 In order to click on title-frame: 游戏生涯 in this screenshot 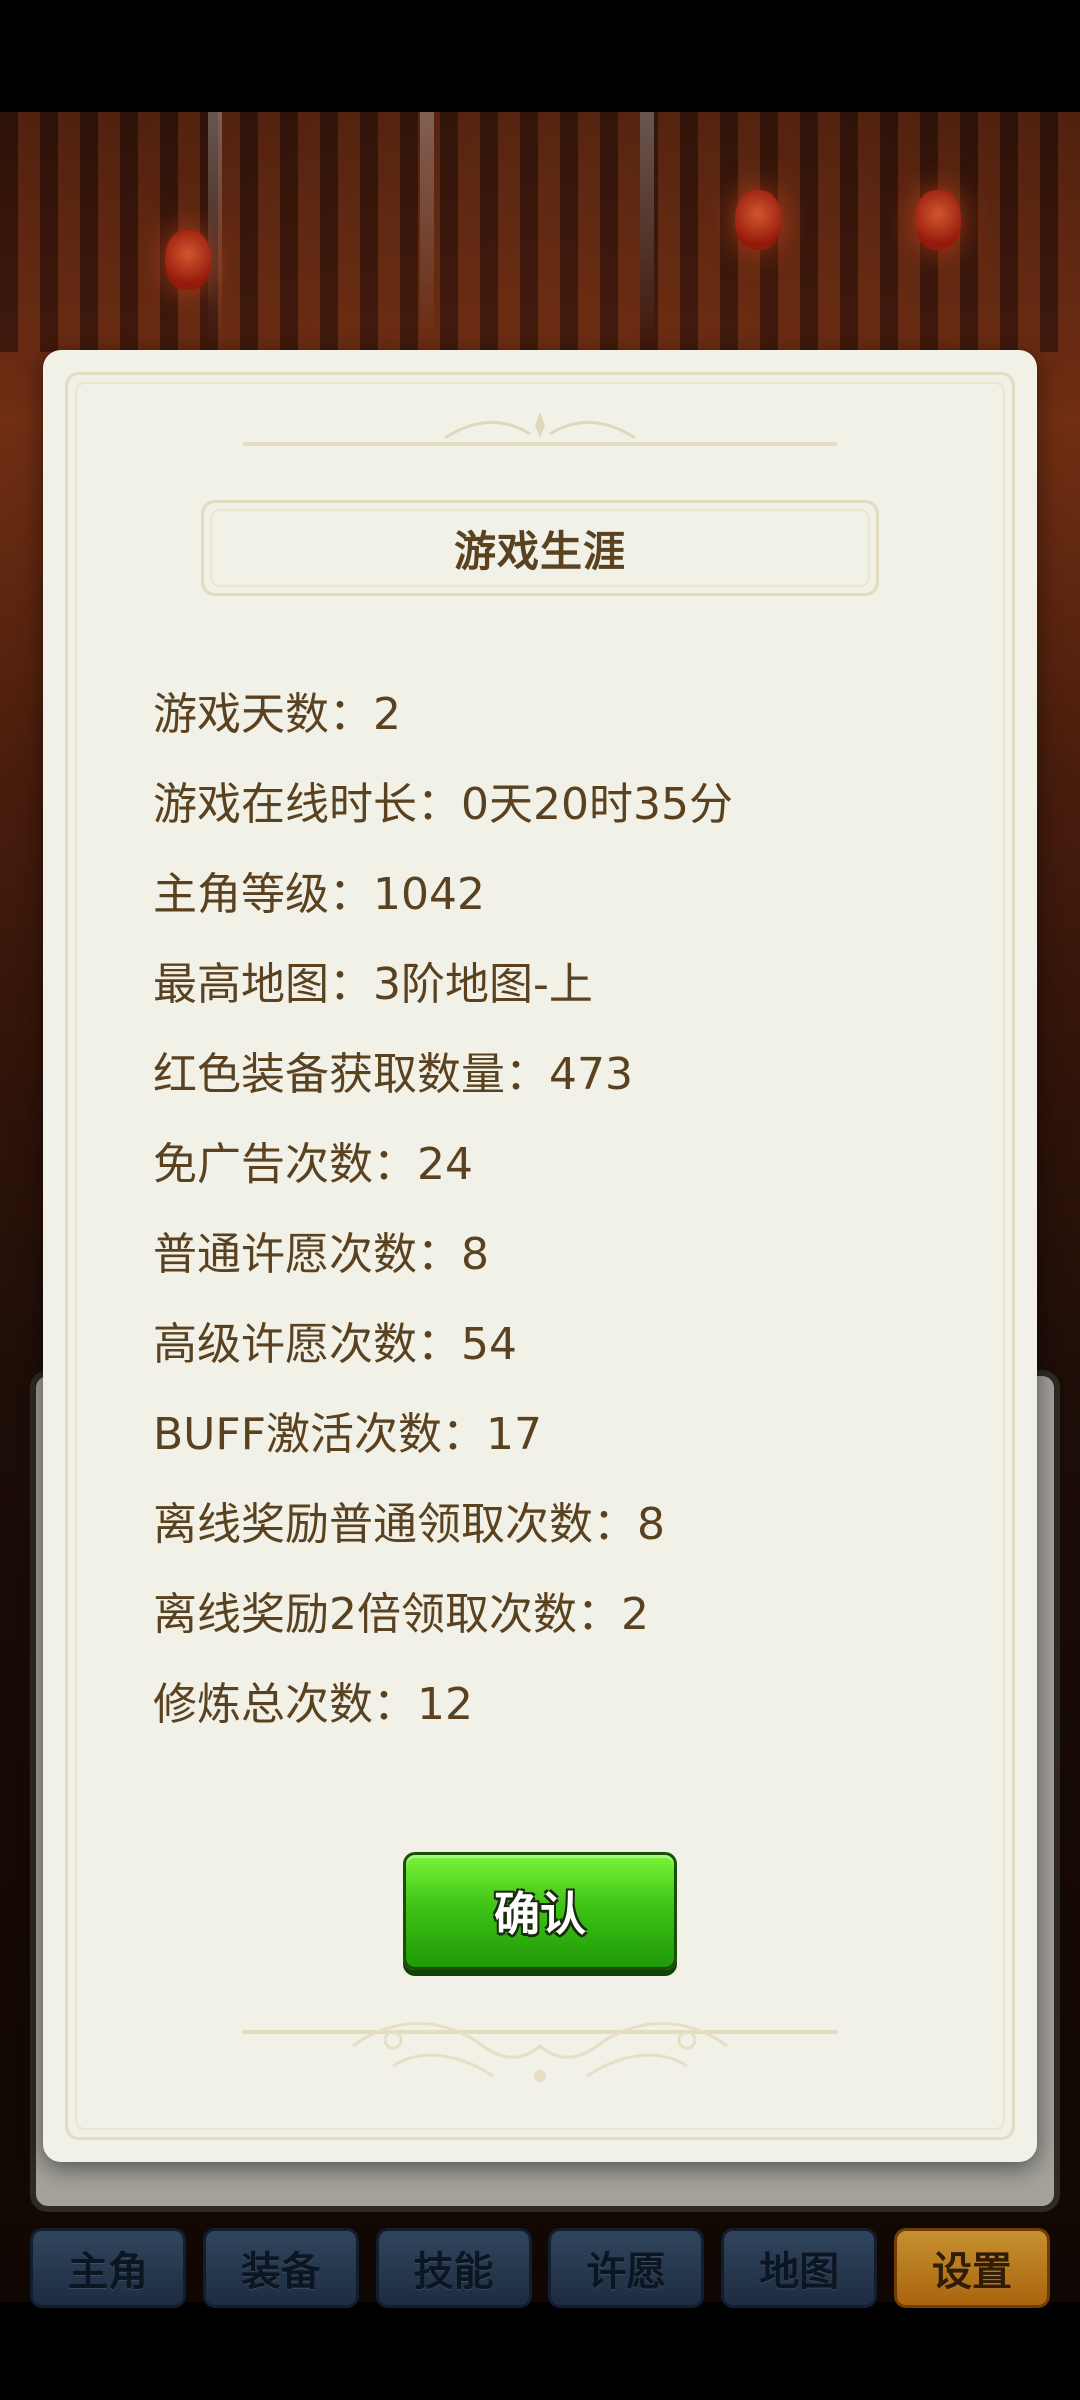, I will do `click(540, 548)`.